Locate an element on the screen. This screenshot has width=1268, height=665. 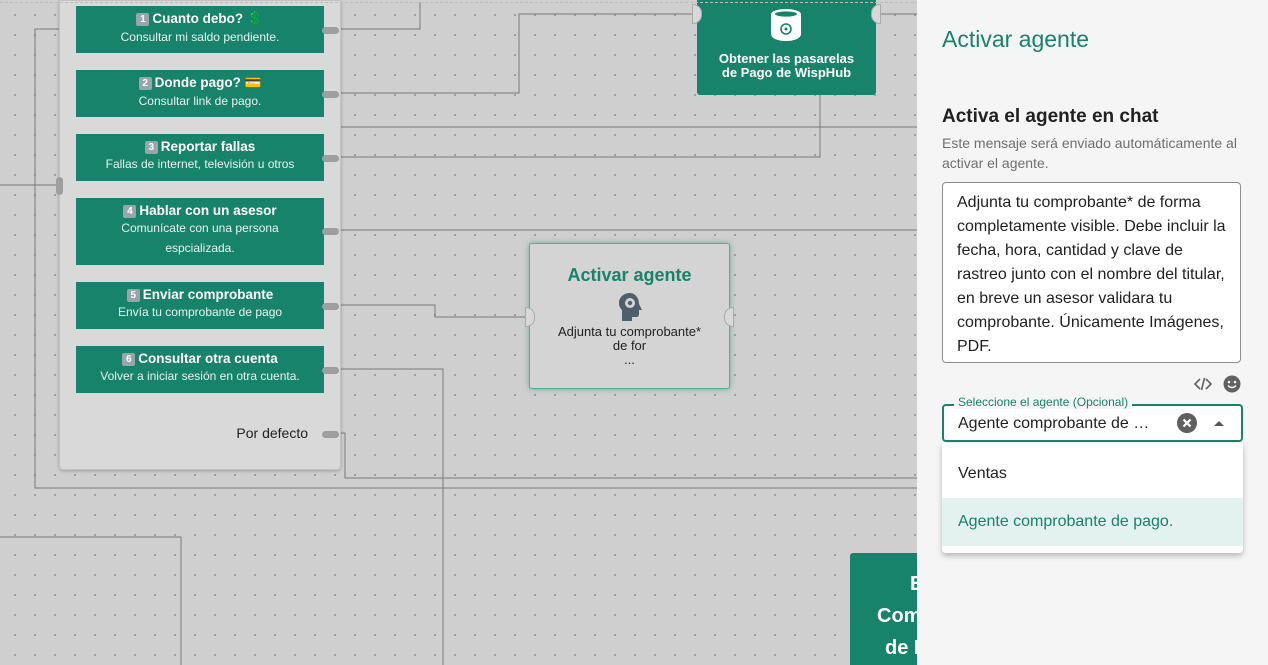
agent-select-label: Seleccione el agente (Opcional) is located at coordinates (1043, 402).